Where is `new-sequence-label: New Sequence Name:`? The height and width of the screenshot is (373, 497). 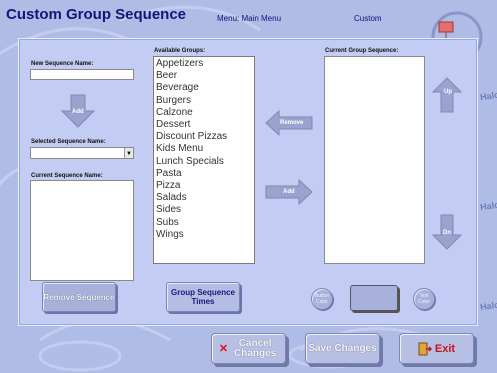
new-sequence-label: New Sequence Name: is located at coordinates (62, 64).